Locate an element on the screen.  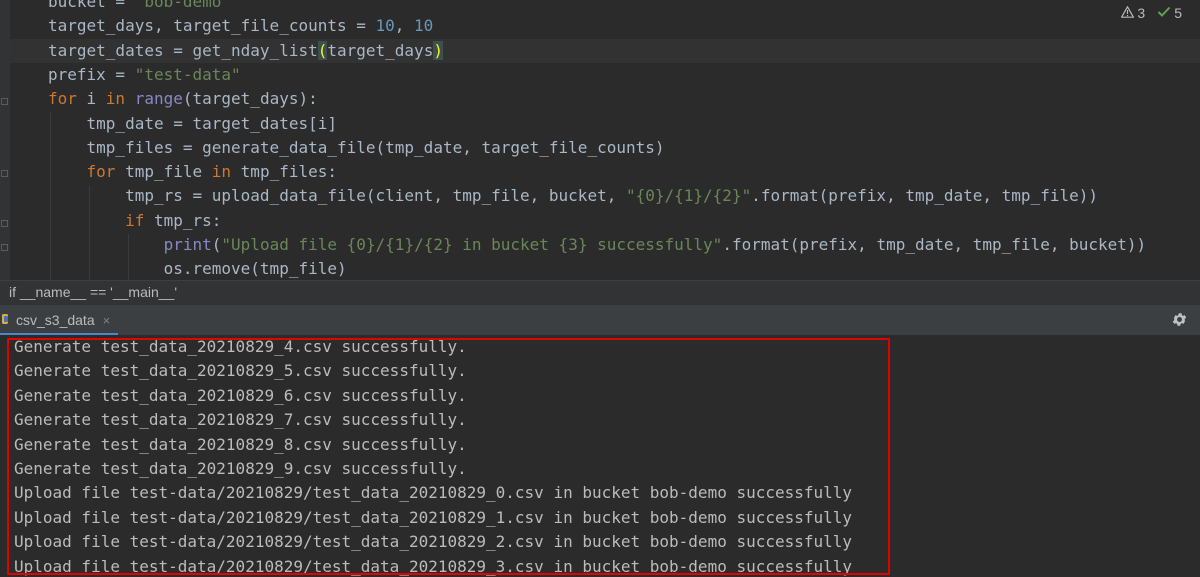
code-line: bucket = "bob-demo" is located at coordinates (139, 7).